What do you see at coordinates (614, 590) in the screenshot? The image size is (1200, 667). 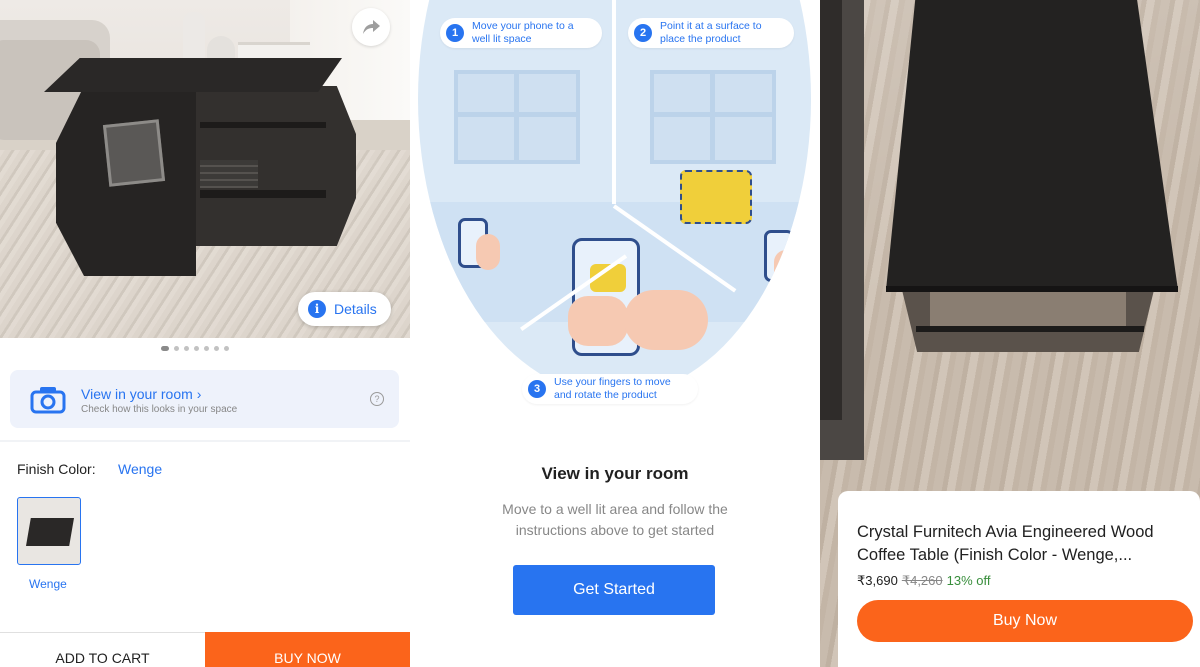 I see `get-started-button: Get Started` at bounding box center [614, 590].